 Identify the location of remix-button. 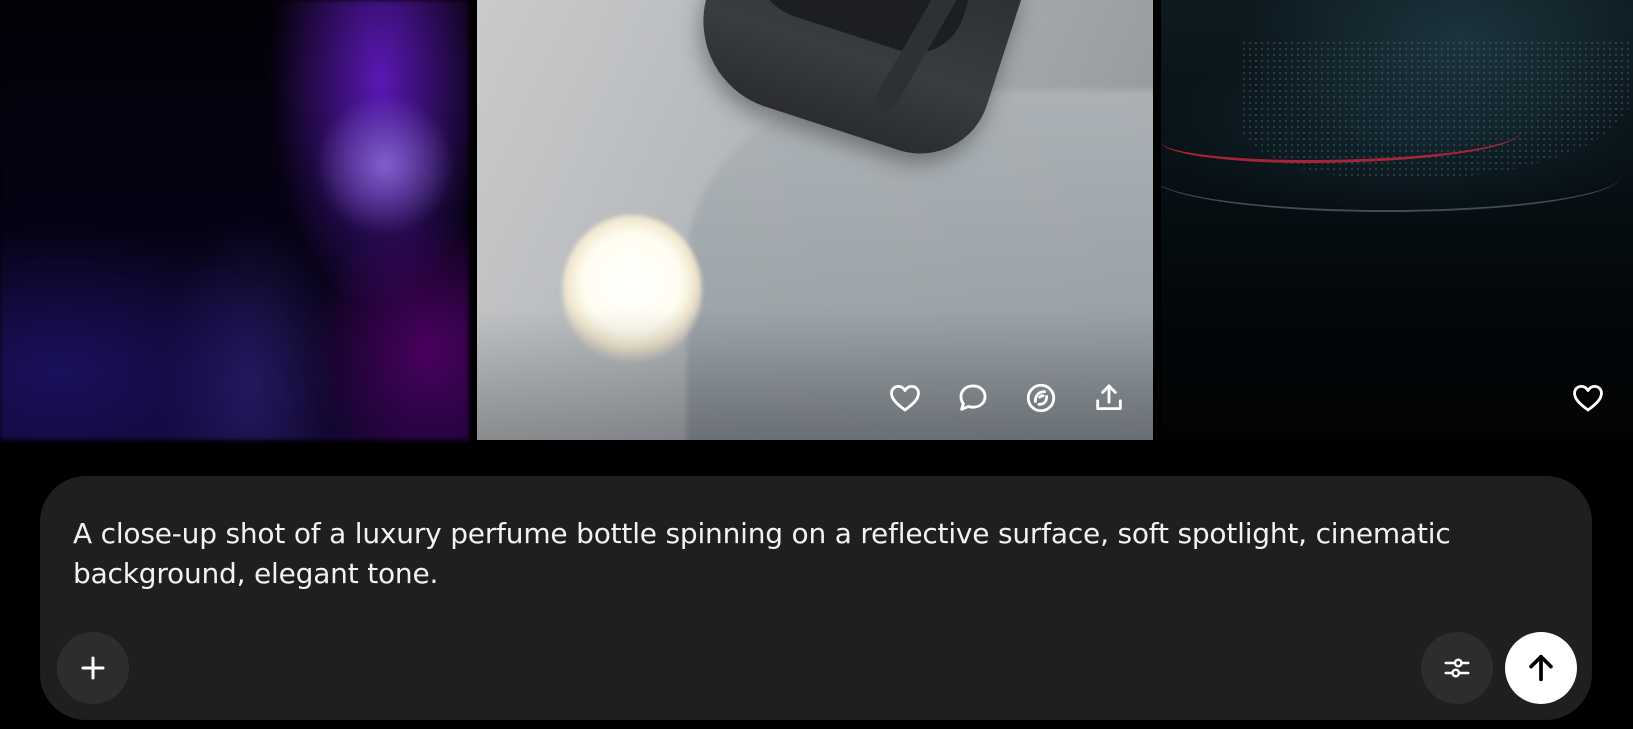
(1041, 398).